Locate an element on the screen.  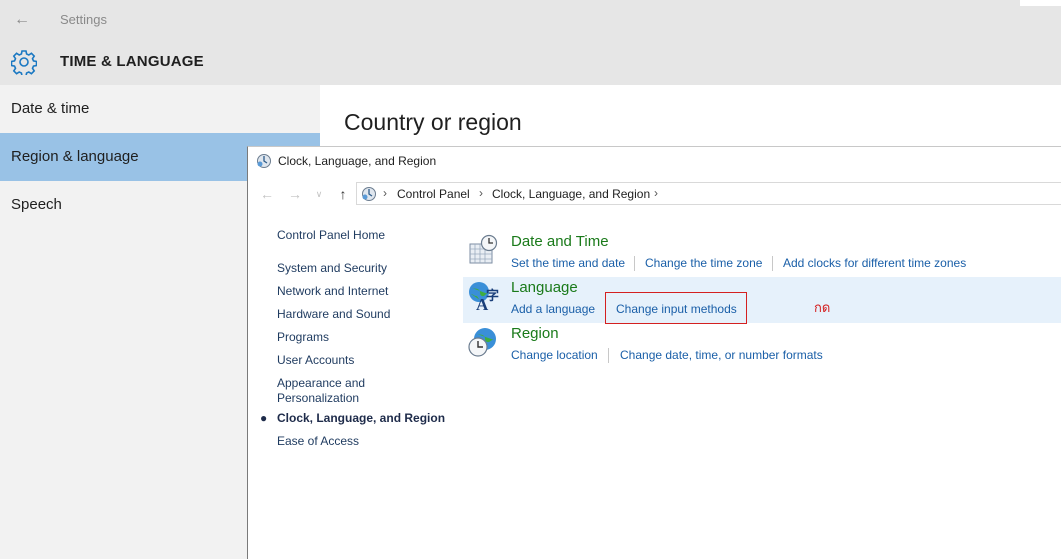
svg-text: 字 is located at coordinates (492, 295).